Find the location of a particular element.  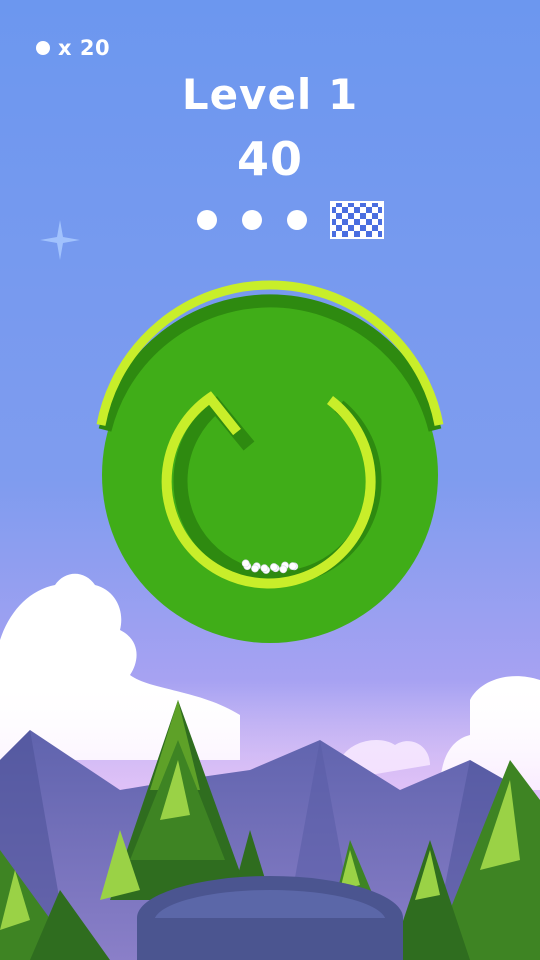

level-title: Level 1 is located at coordinates (270, 94).